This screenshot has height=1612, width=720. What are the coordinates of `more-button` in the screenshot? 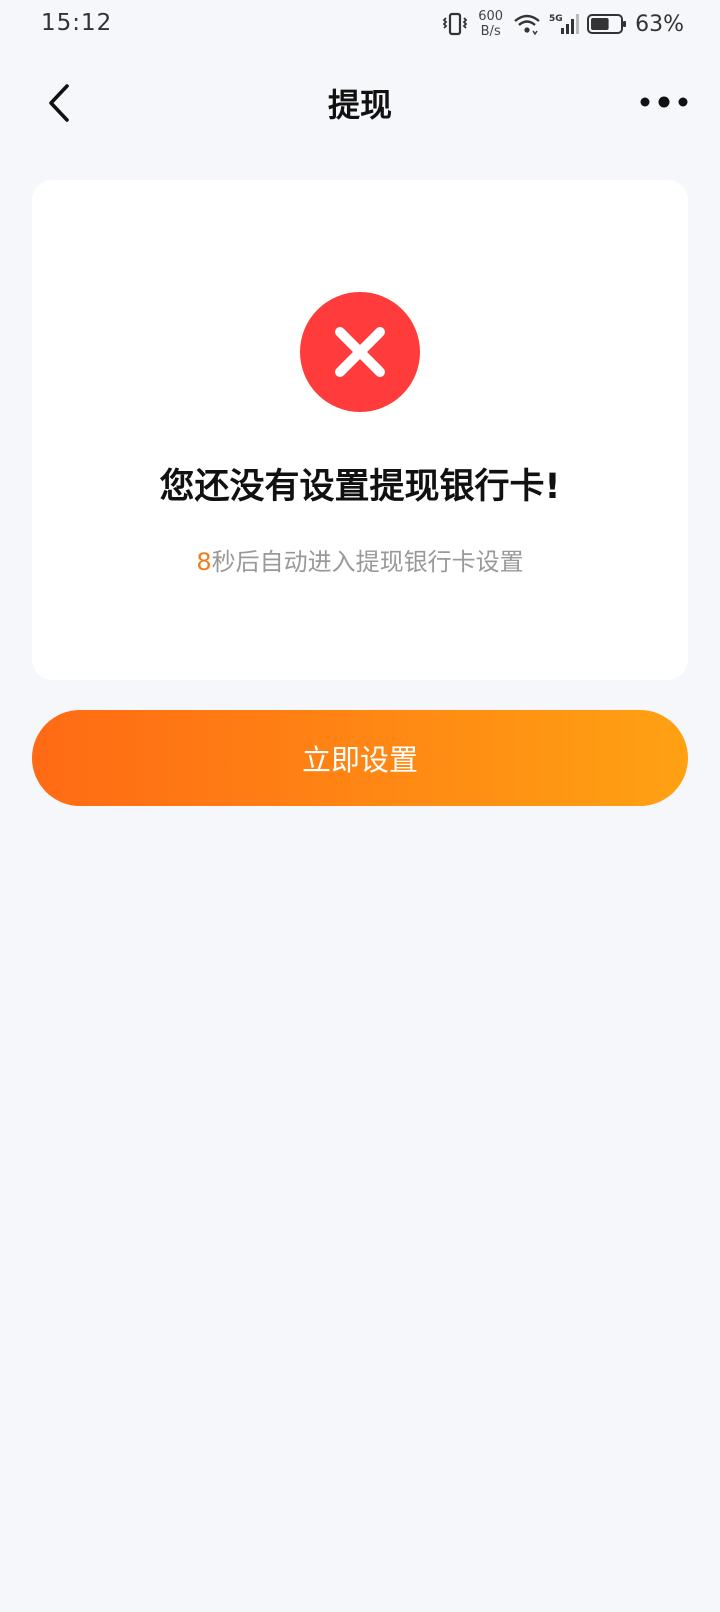 It's located at (664, 102).